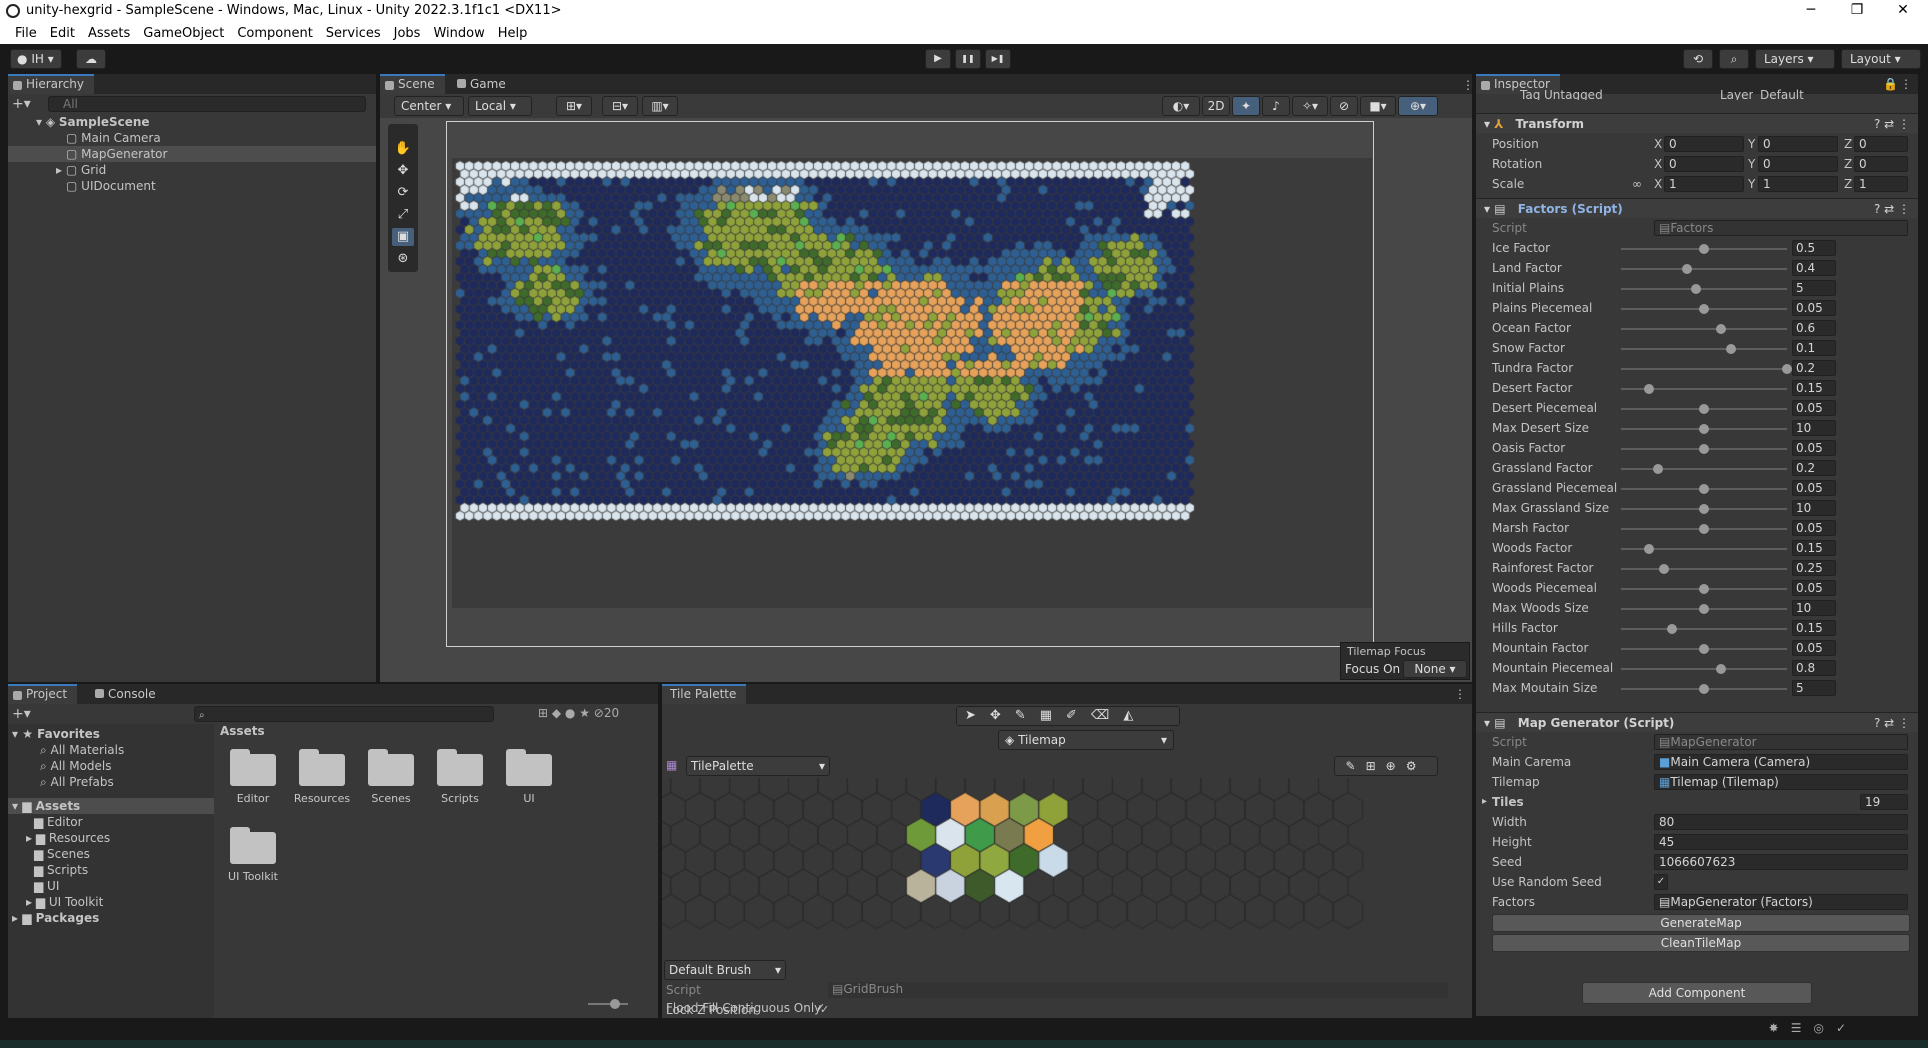 The height and width of the screenshot is (1048, 1928). I want to click on menu-assets: Assets, so click(109, 33).